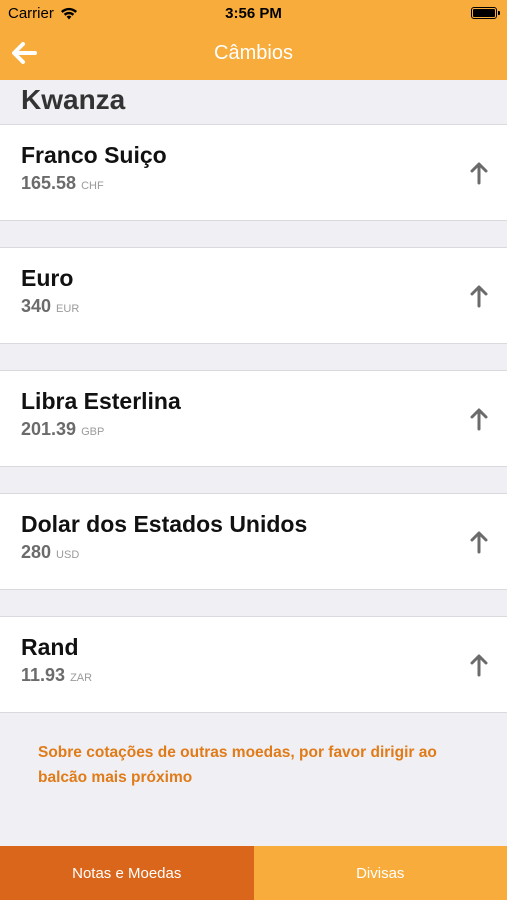 This screenshot has width=507, height=900. I want to click on rate-row-usd: Dolar dos Estados Unidos 280 USD, so click(253, 541).